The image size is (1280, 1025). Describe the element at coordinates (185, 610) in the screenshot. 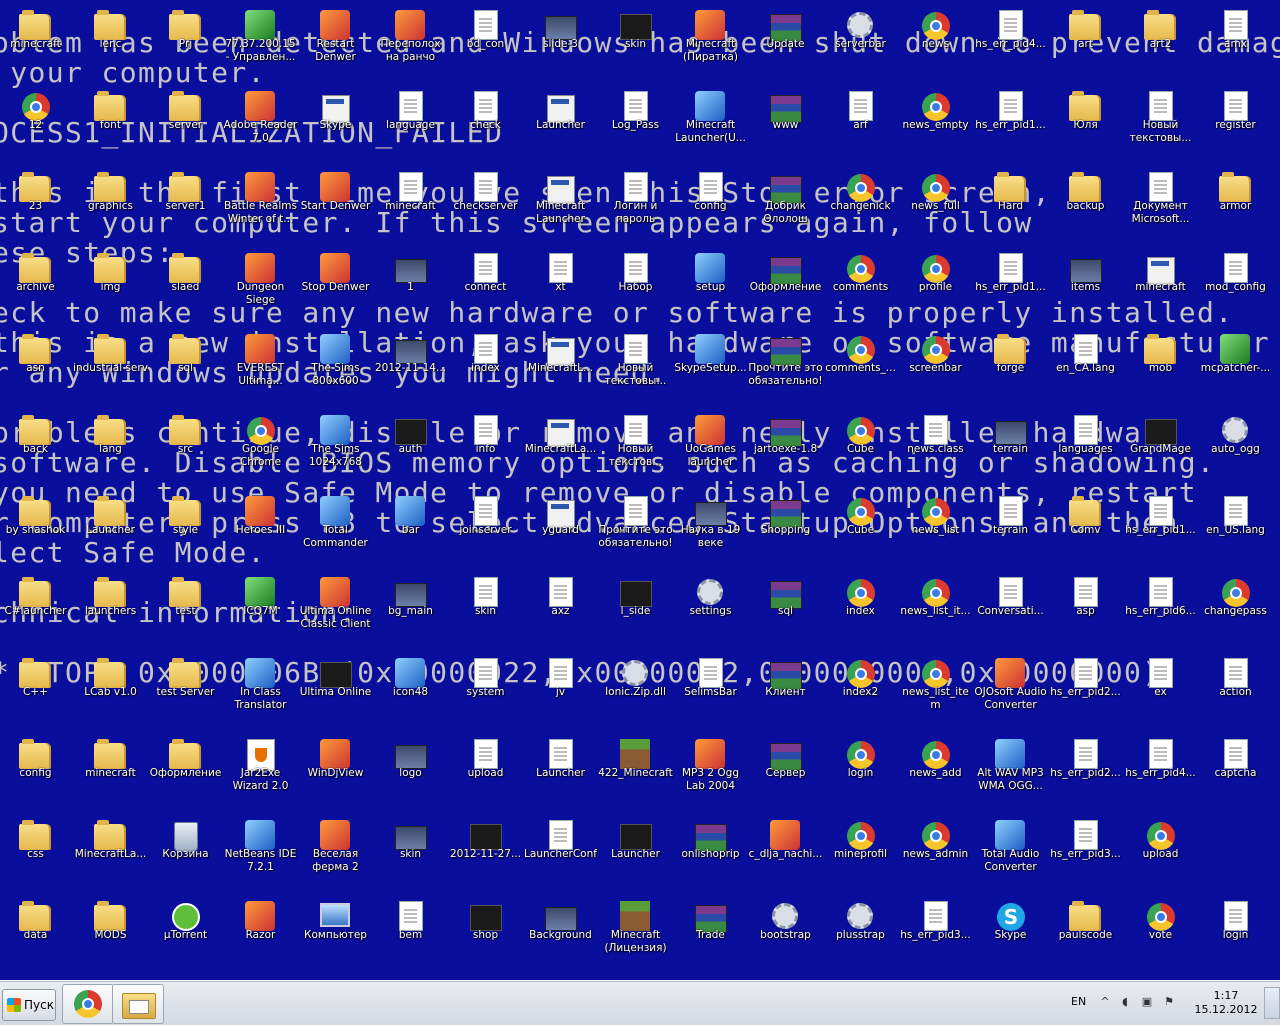

I see `desktop-icon: test` at that location.